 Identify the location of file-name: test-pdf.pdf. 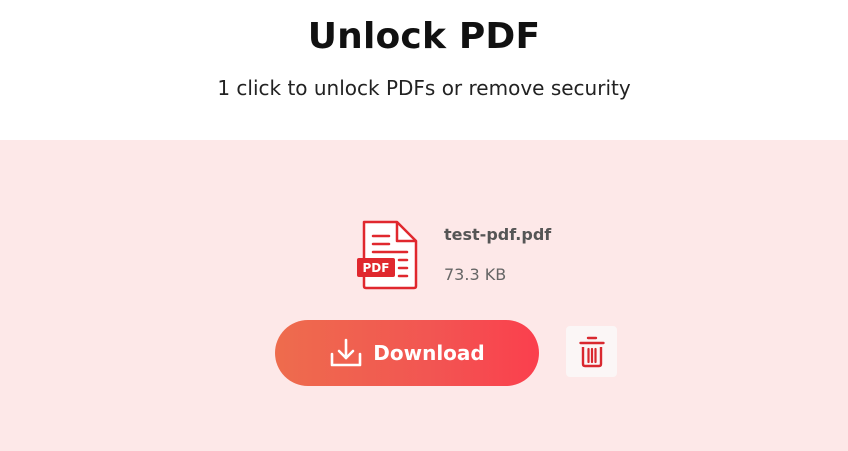
(498, 234).